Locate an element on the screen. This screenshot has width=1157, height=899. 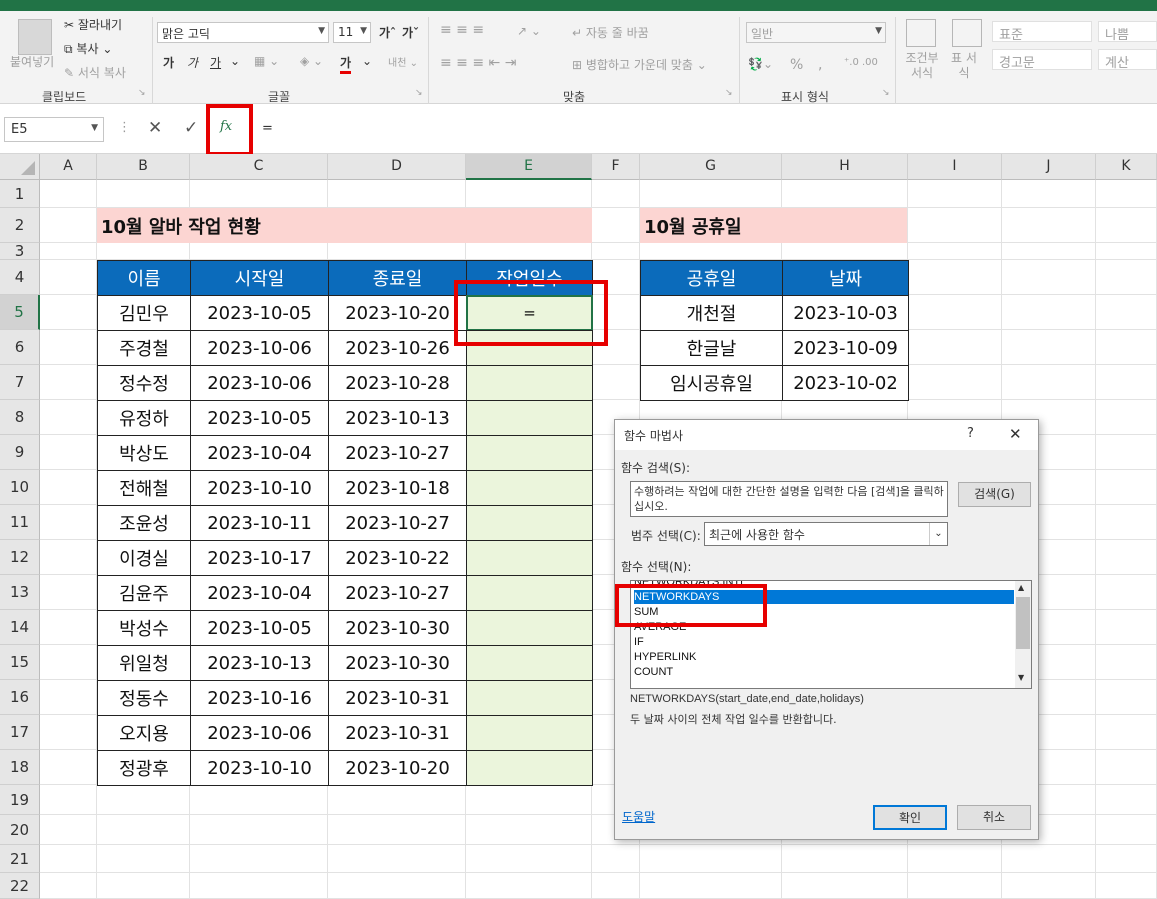
row-header-6: 6 is located at coordinates (20, 347).